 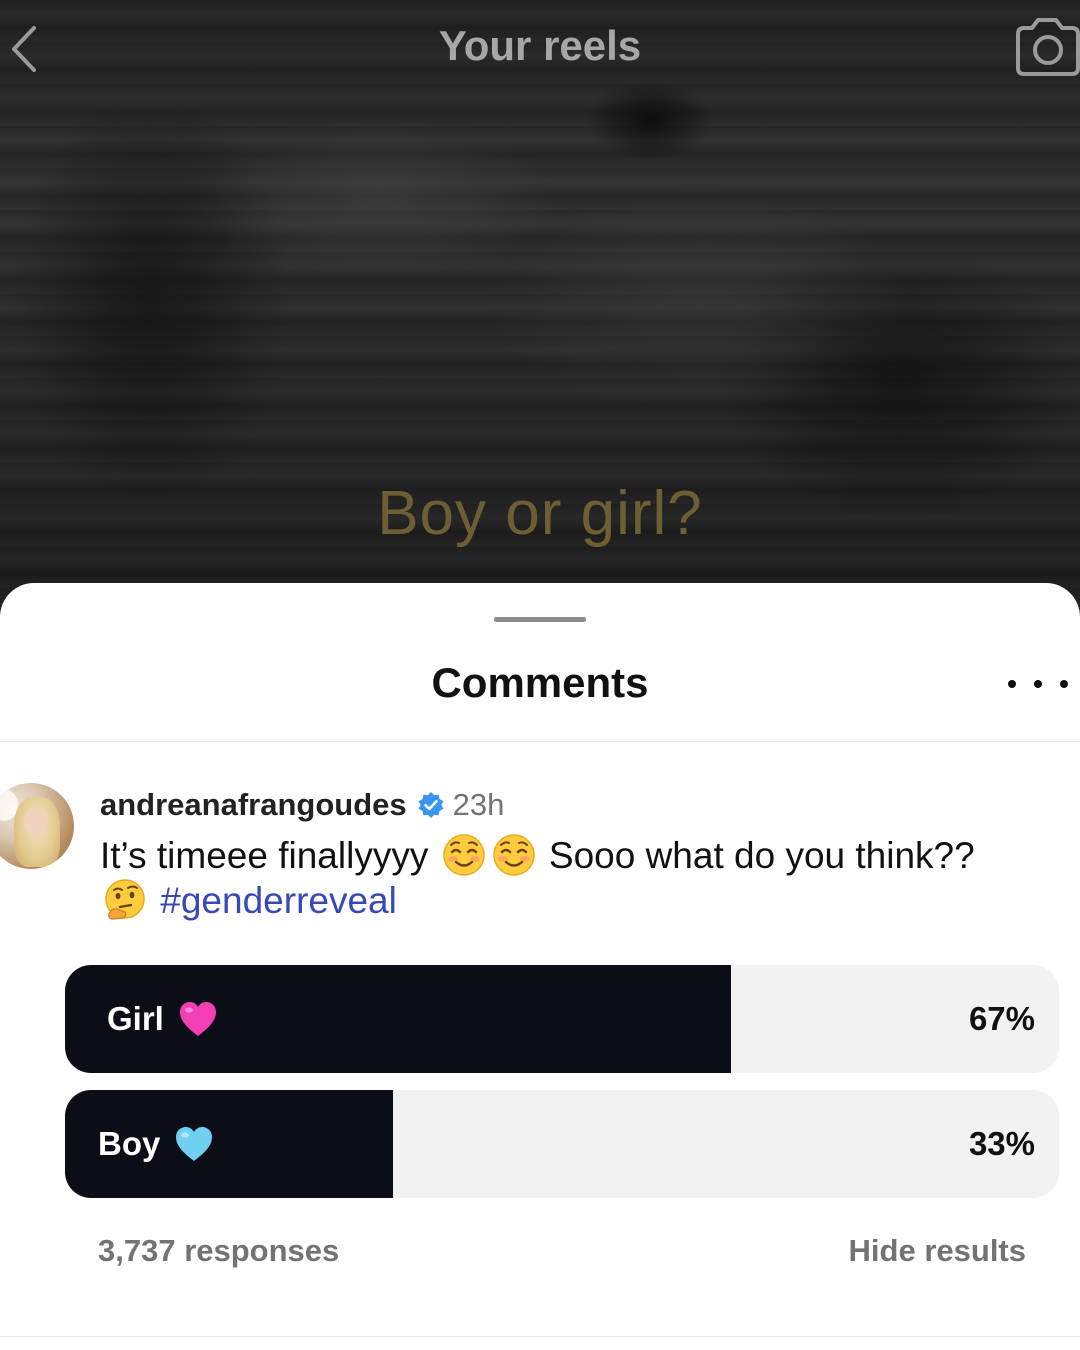 I want to click on comment-time: 23h, so click(x=478, y=804).